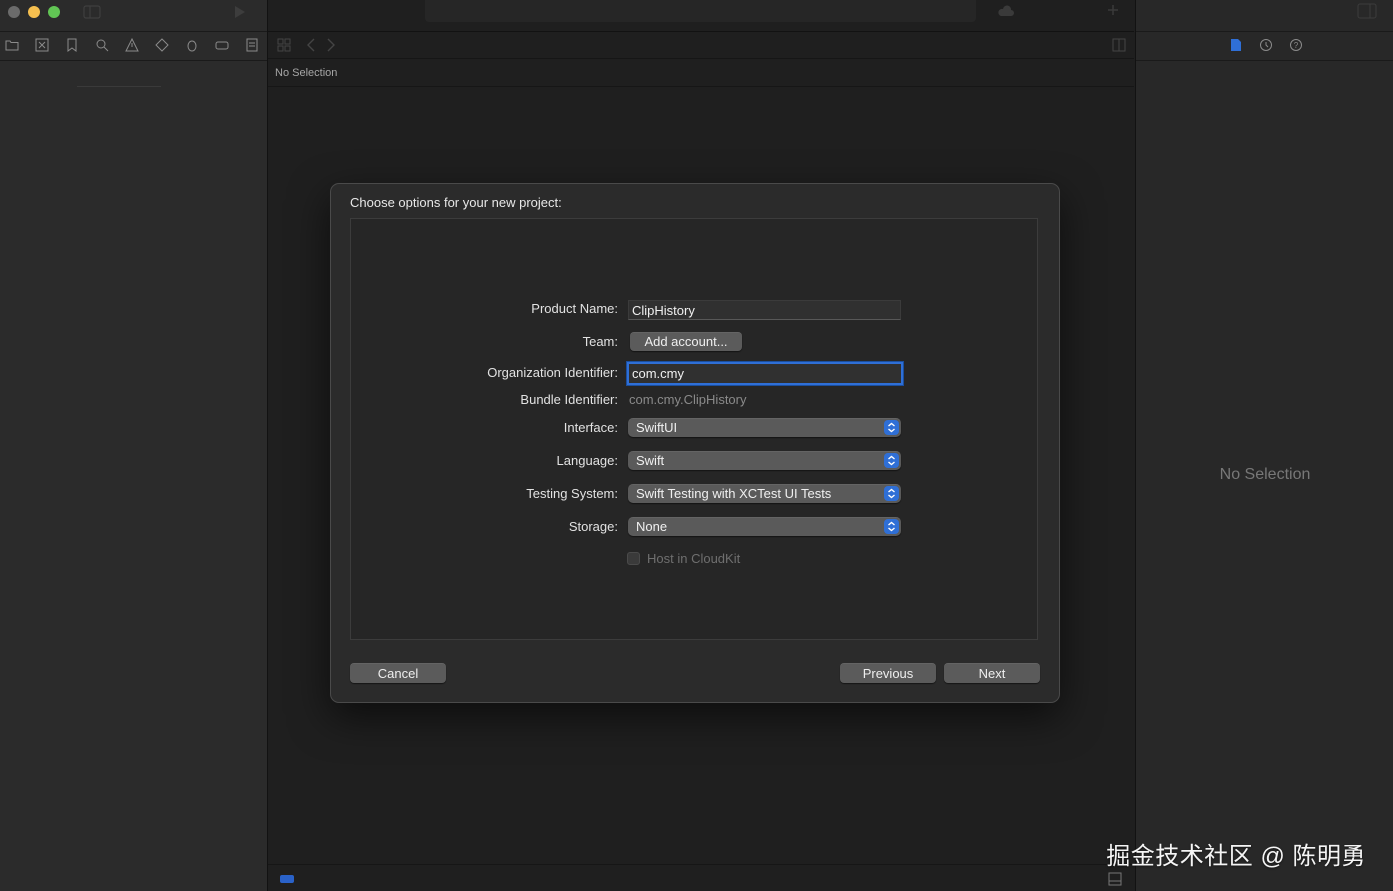  What do you see at coordinates (701, 31) in the screenshot?
I see `editor-toolbar-divider` at bounding box center [701, 31].